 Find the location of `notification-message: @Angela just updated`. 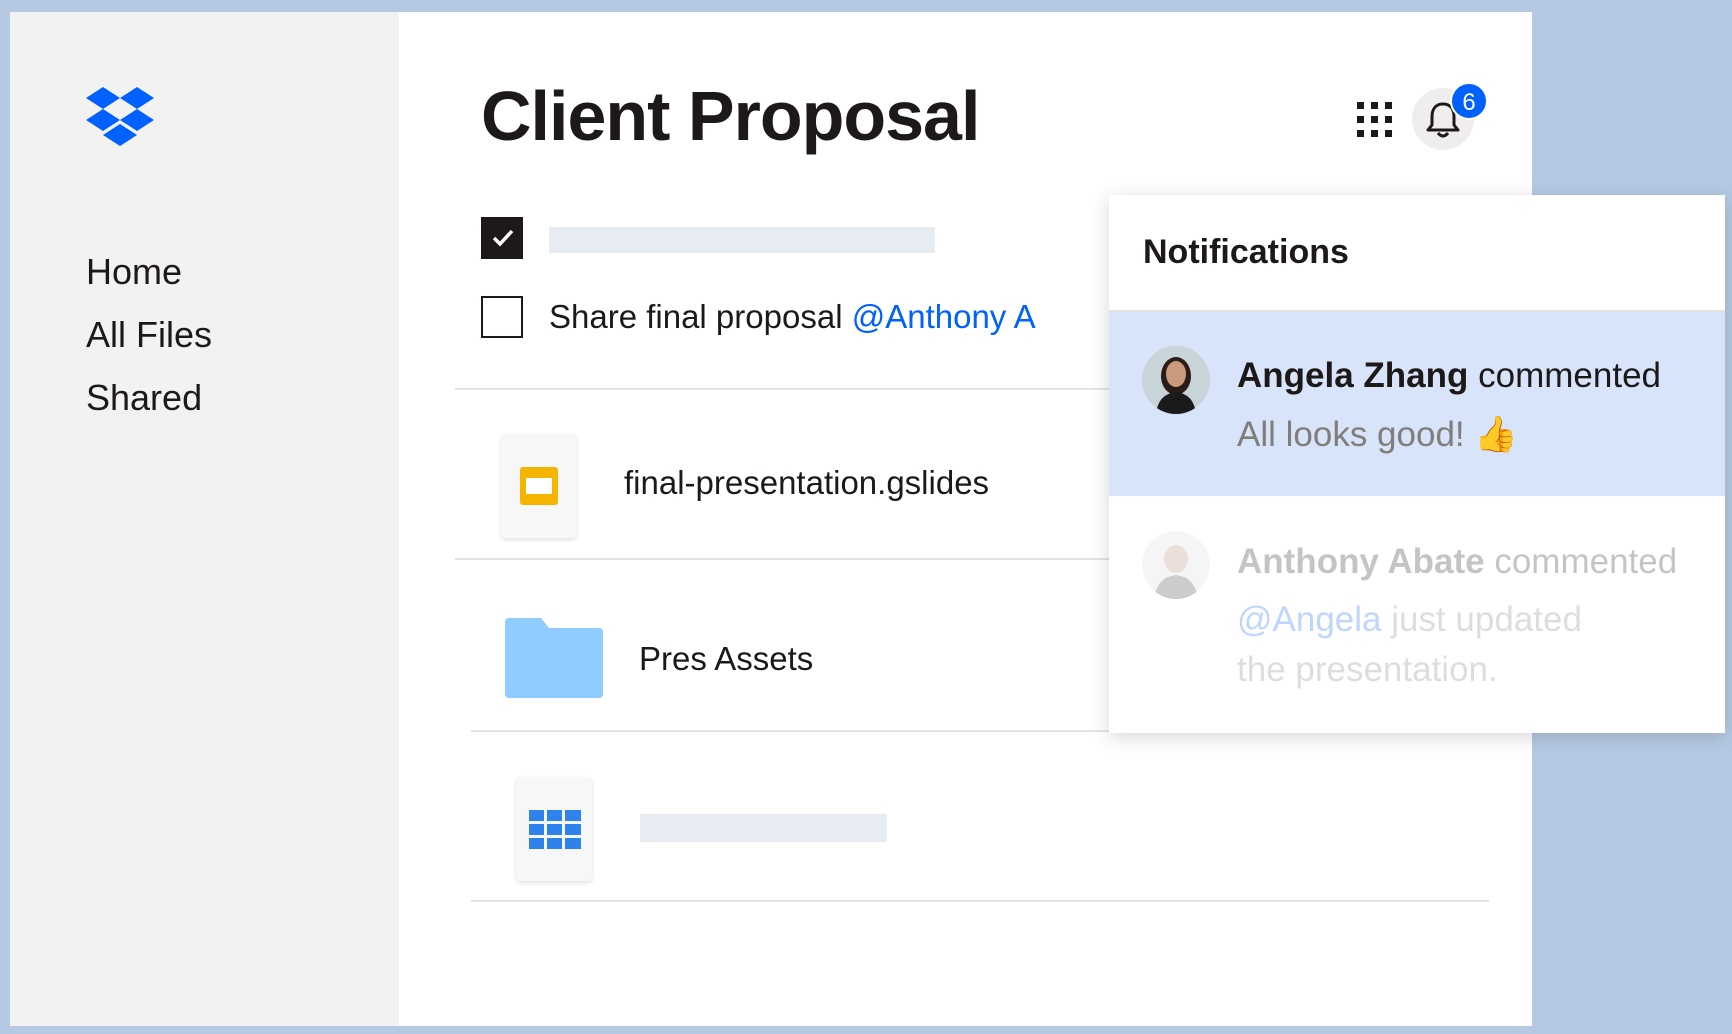

notification-message: @Angela just updated is located at coordinates (1409, 620).